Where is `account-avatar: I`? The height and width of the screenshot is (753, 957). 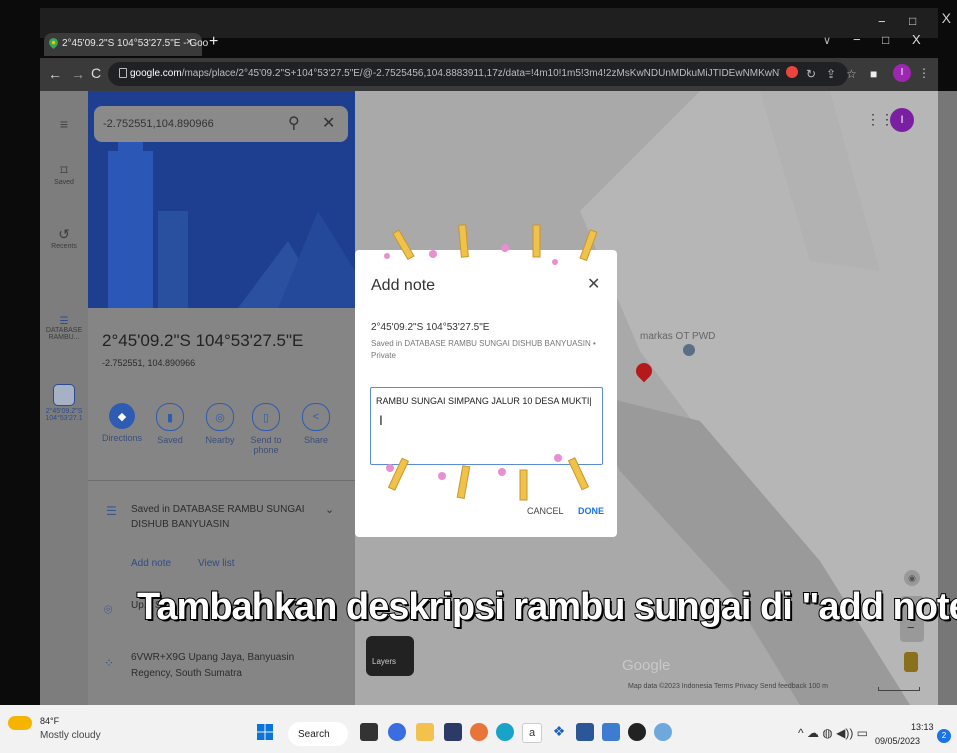
account-avatar: I is located at coordinates (902, 120).